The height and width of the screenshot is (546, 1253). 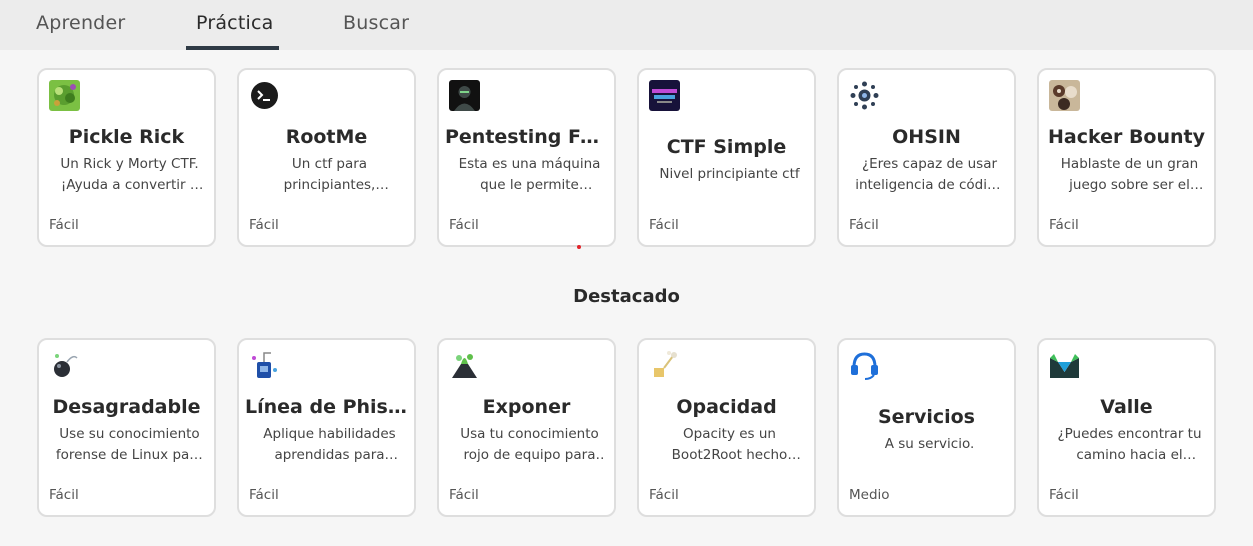 I want to click on room-title: Pickle Rick, so click(x=126, y=137).